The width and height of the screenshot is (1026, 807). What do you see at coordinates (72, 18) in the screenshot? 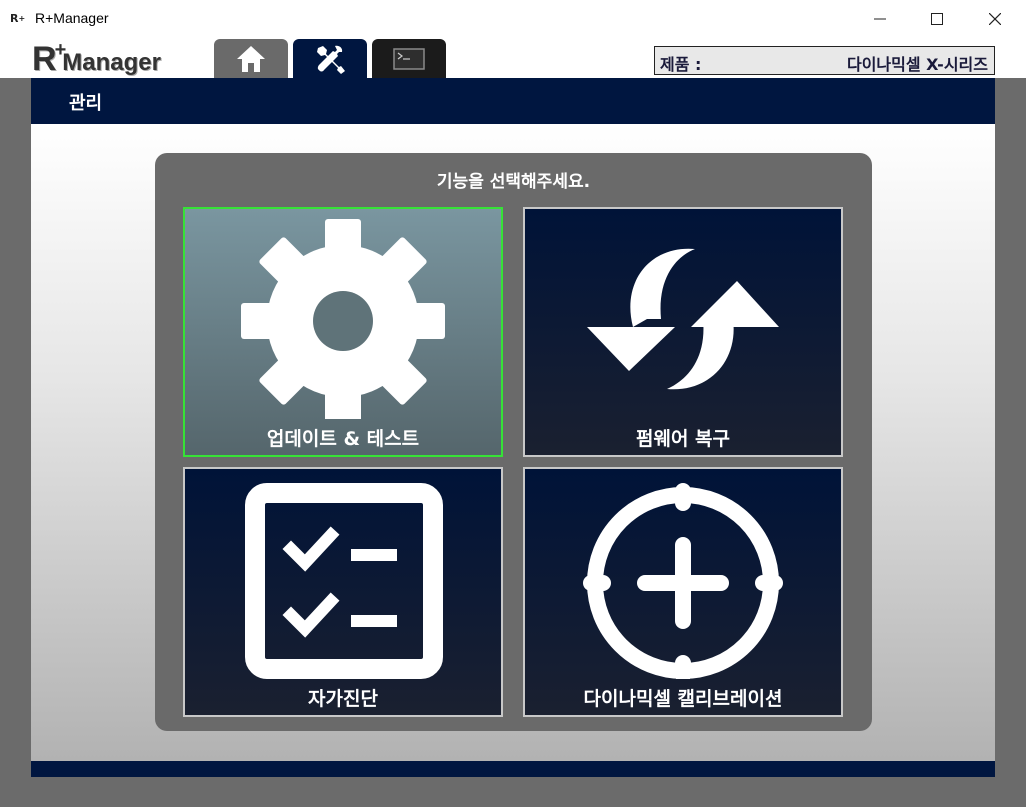
I see `window-title: R+Manager` at bounding box center [72, 18].